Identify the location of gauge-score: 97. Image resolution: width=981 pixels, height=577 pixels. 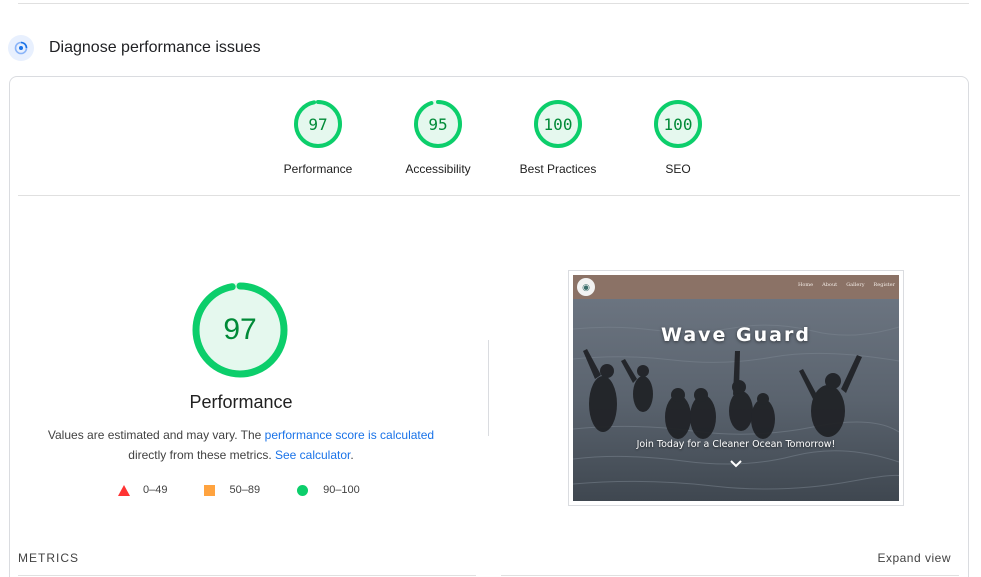
(318, 124).